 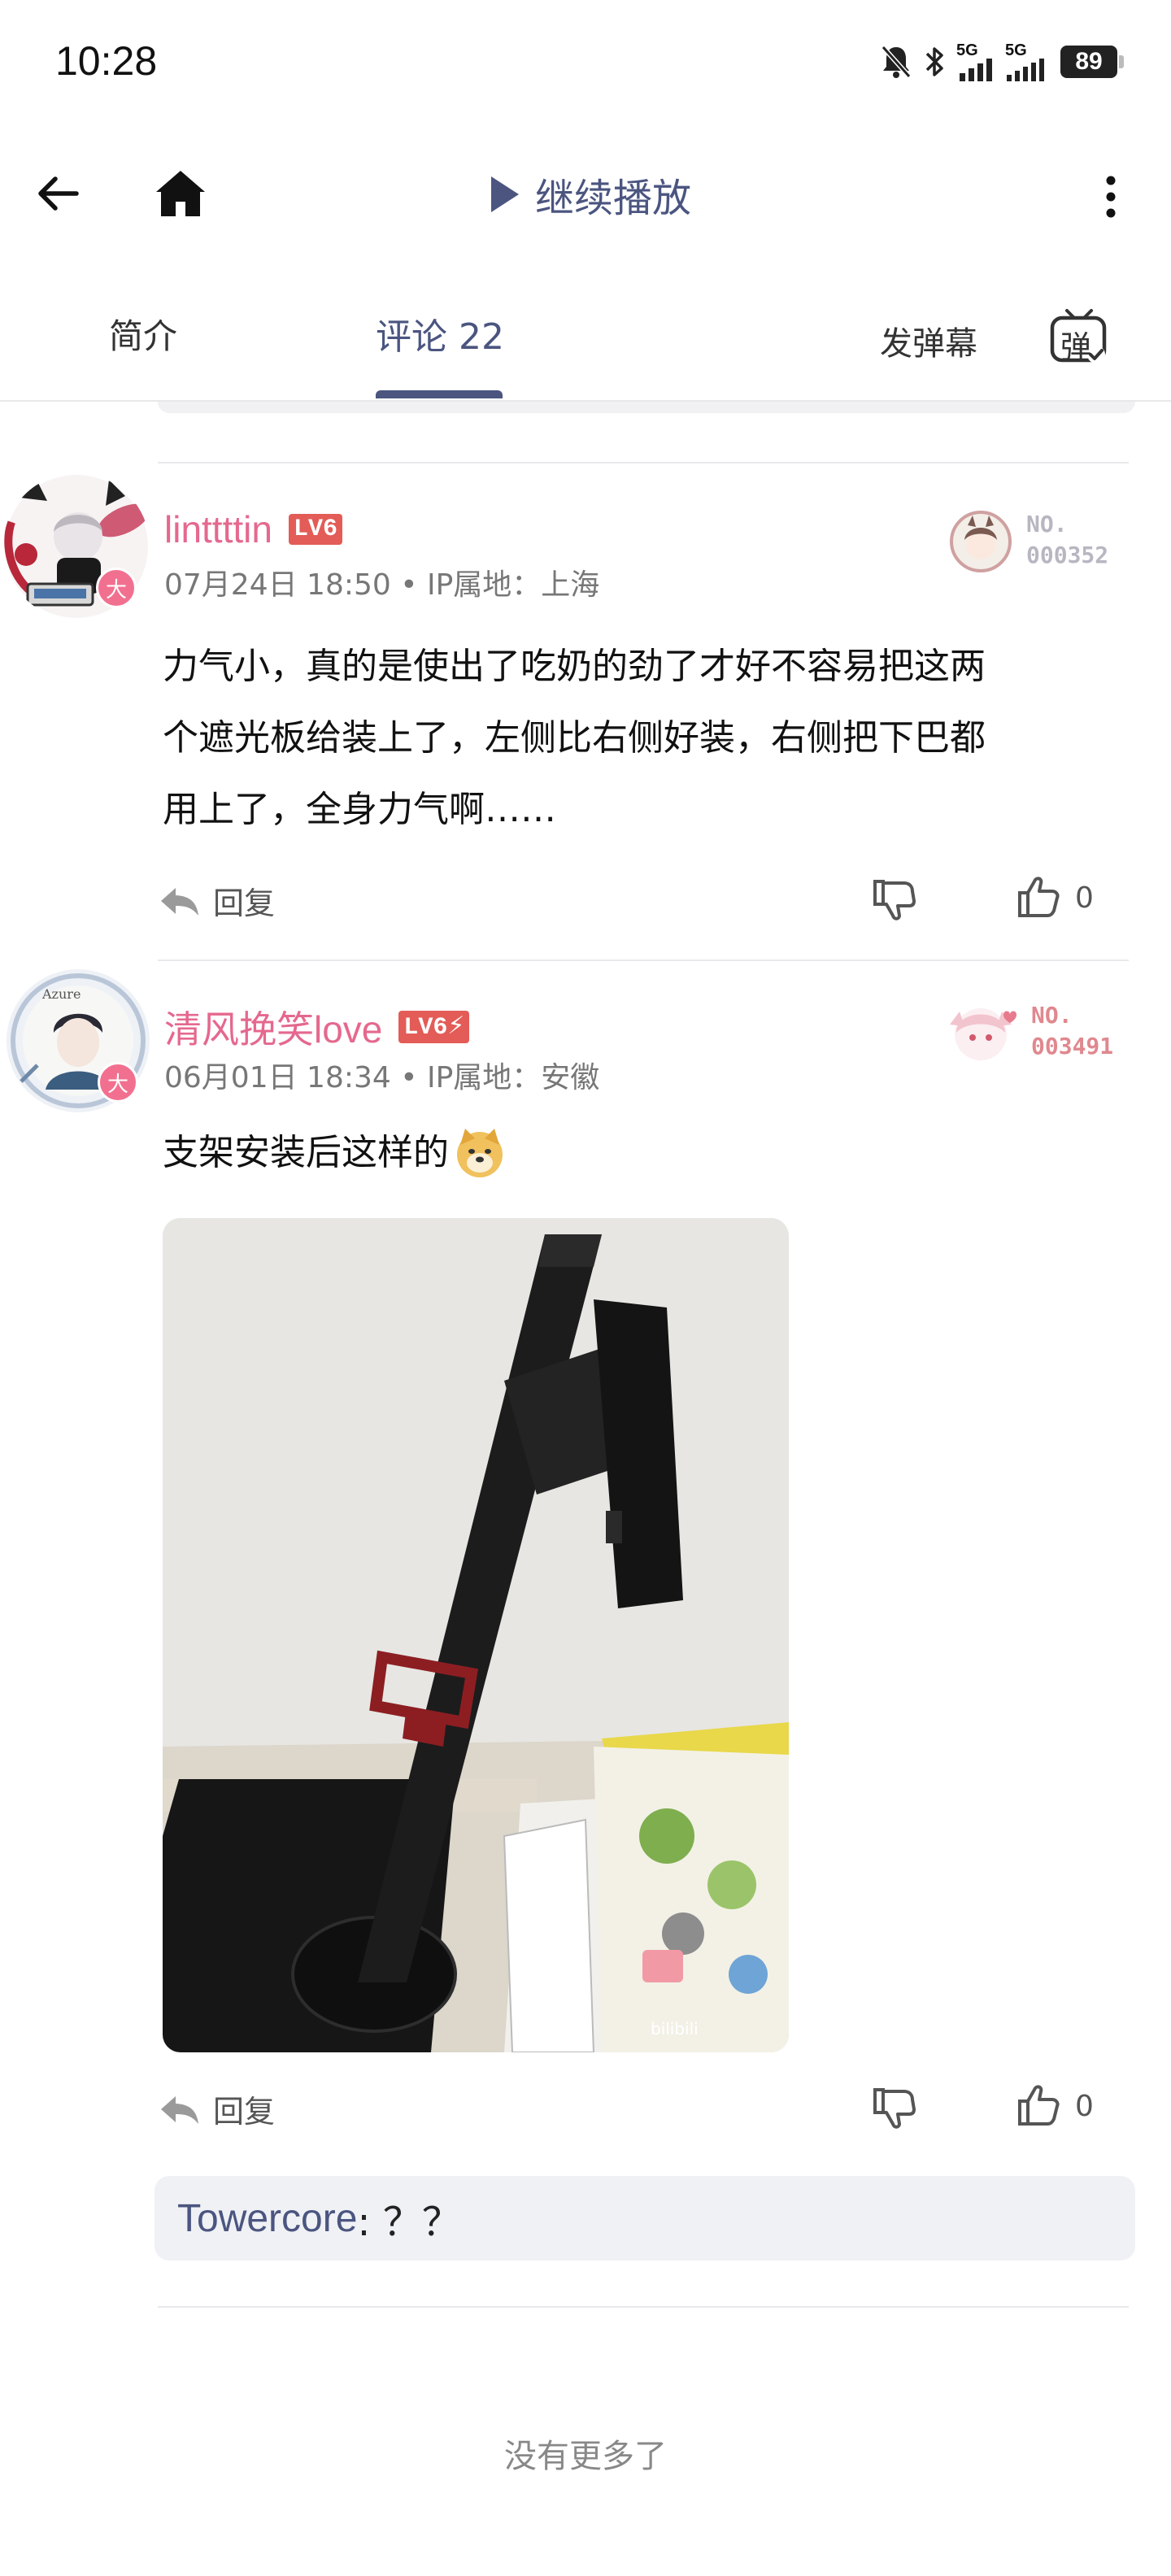 What do you see at coordinates (480, 1153) in the screenshot?
I see `doge-emoji-icon` at bounding box center [480, 1153].